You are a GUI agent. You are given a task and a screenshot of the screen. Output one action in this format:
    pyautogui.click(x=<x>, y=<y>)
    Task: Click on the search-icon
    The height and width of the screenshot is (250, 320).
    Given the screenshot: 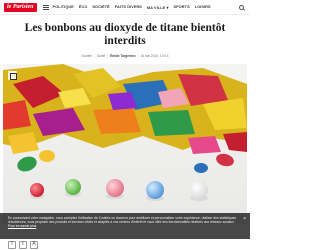 What is the action you would take?
    pyautogui.click(x=241, y=7)
    